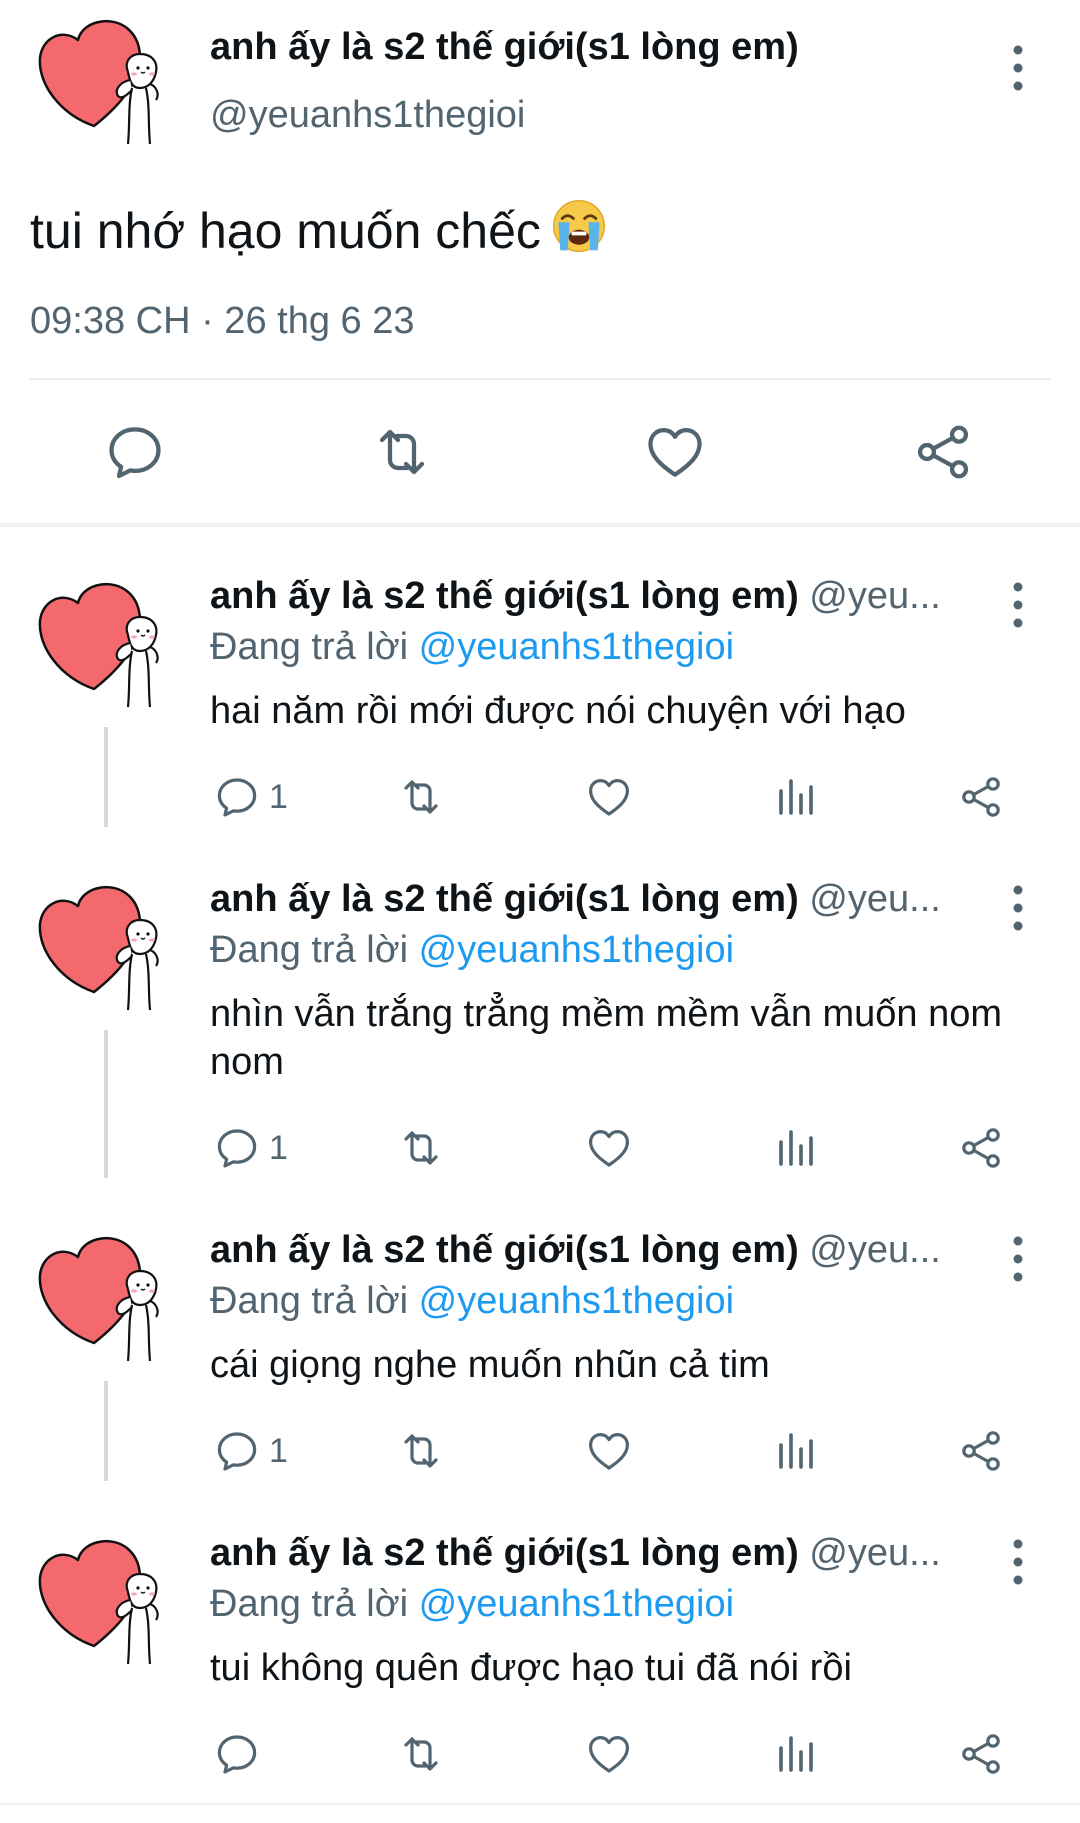  What do you see at coordinates (367, 115) in the screenshot?
I see `author-handle: @yeuanhs1thegioi` at bounding box center [367, 115].